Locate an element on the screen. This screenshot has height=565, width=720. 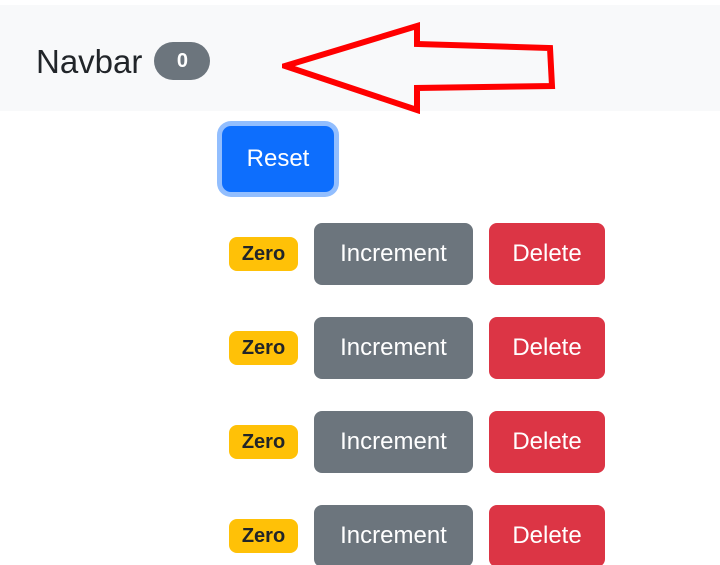
navbar-brand: Navbar 0 is located at coordinates (123, 61).